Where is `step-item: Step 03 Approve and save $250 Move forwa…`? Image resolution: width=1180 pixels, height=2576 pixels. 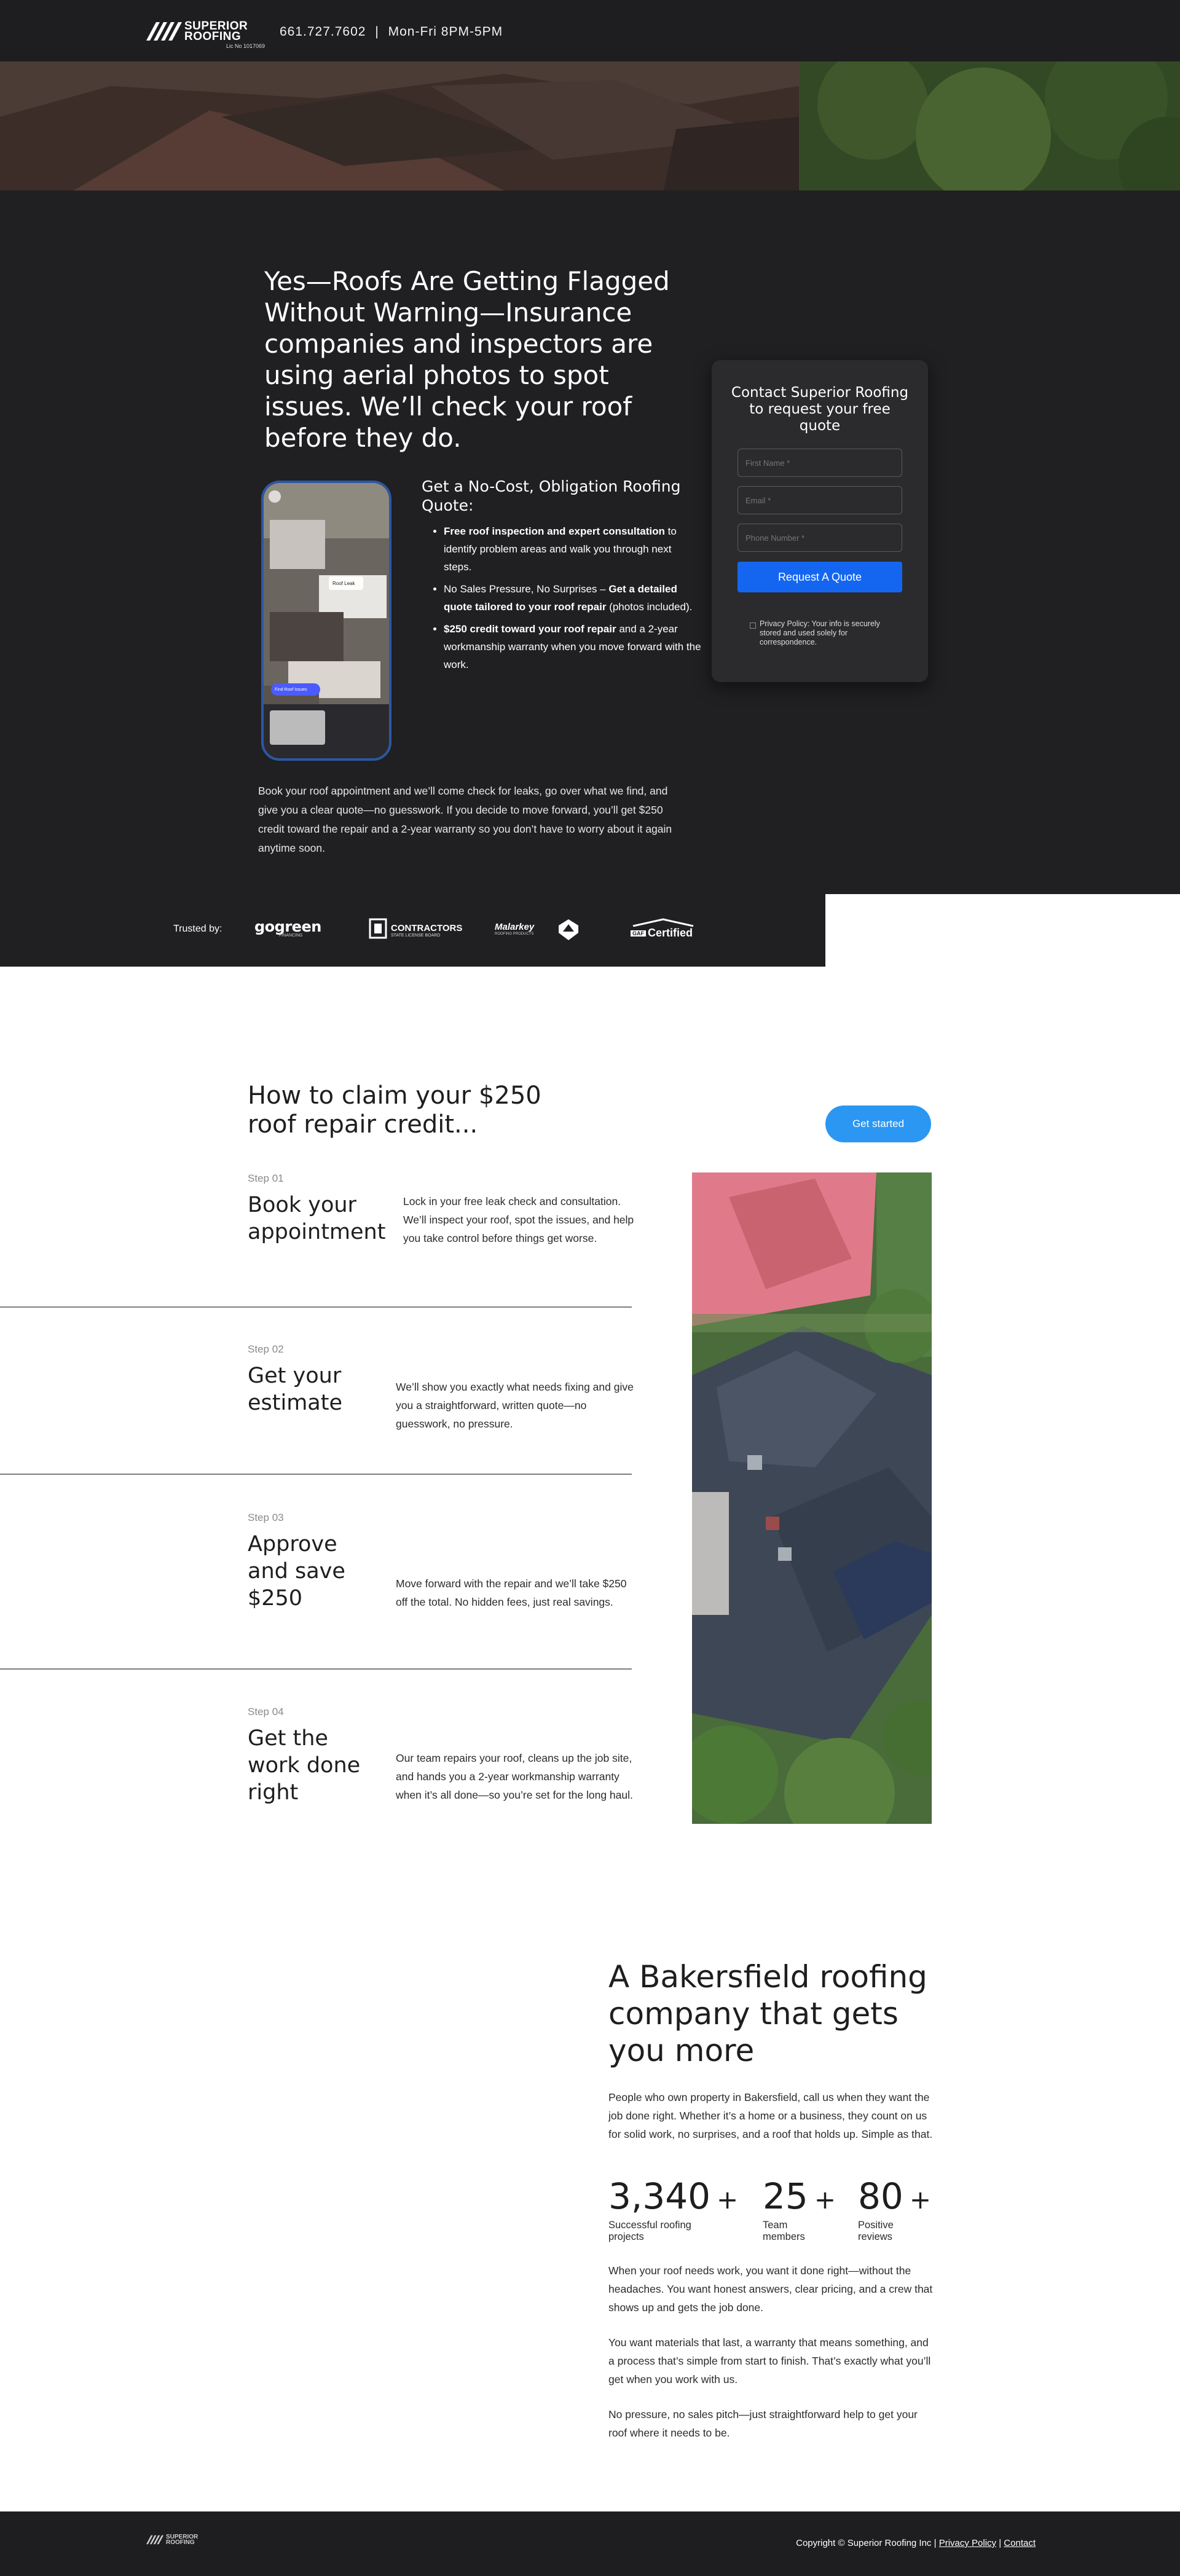
step-item: Step 03 Approve and save $250 Move forwa… is located at coordinates (442, 1561).